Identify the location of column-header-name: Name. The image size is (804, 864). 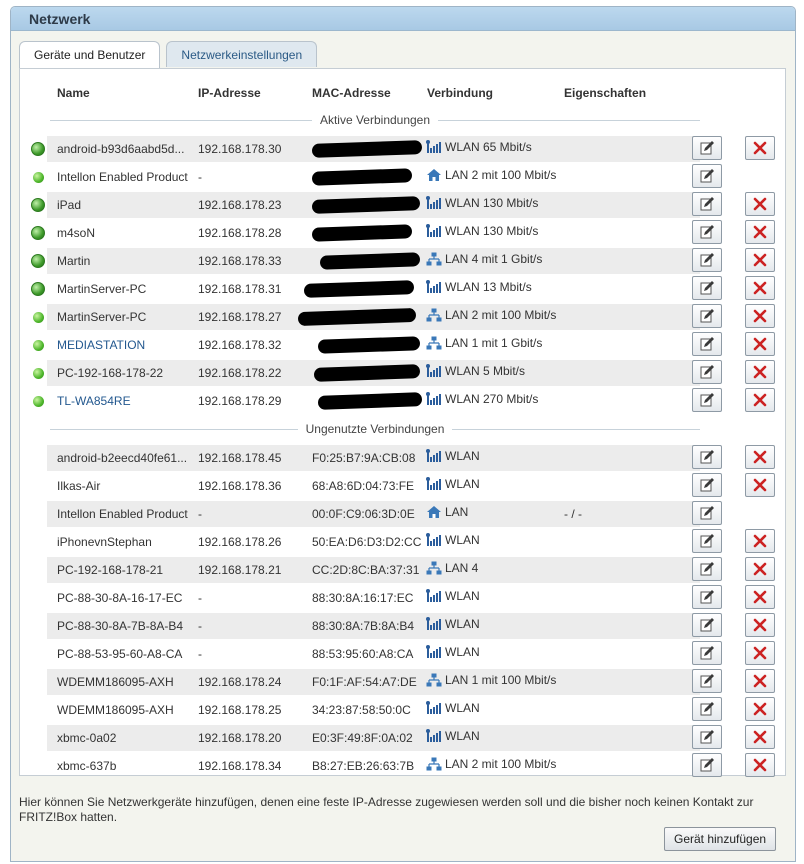
(73, 93).